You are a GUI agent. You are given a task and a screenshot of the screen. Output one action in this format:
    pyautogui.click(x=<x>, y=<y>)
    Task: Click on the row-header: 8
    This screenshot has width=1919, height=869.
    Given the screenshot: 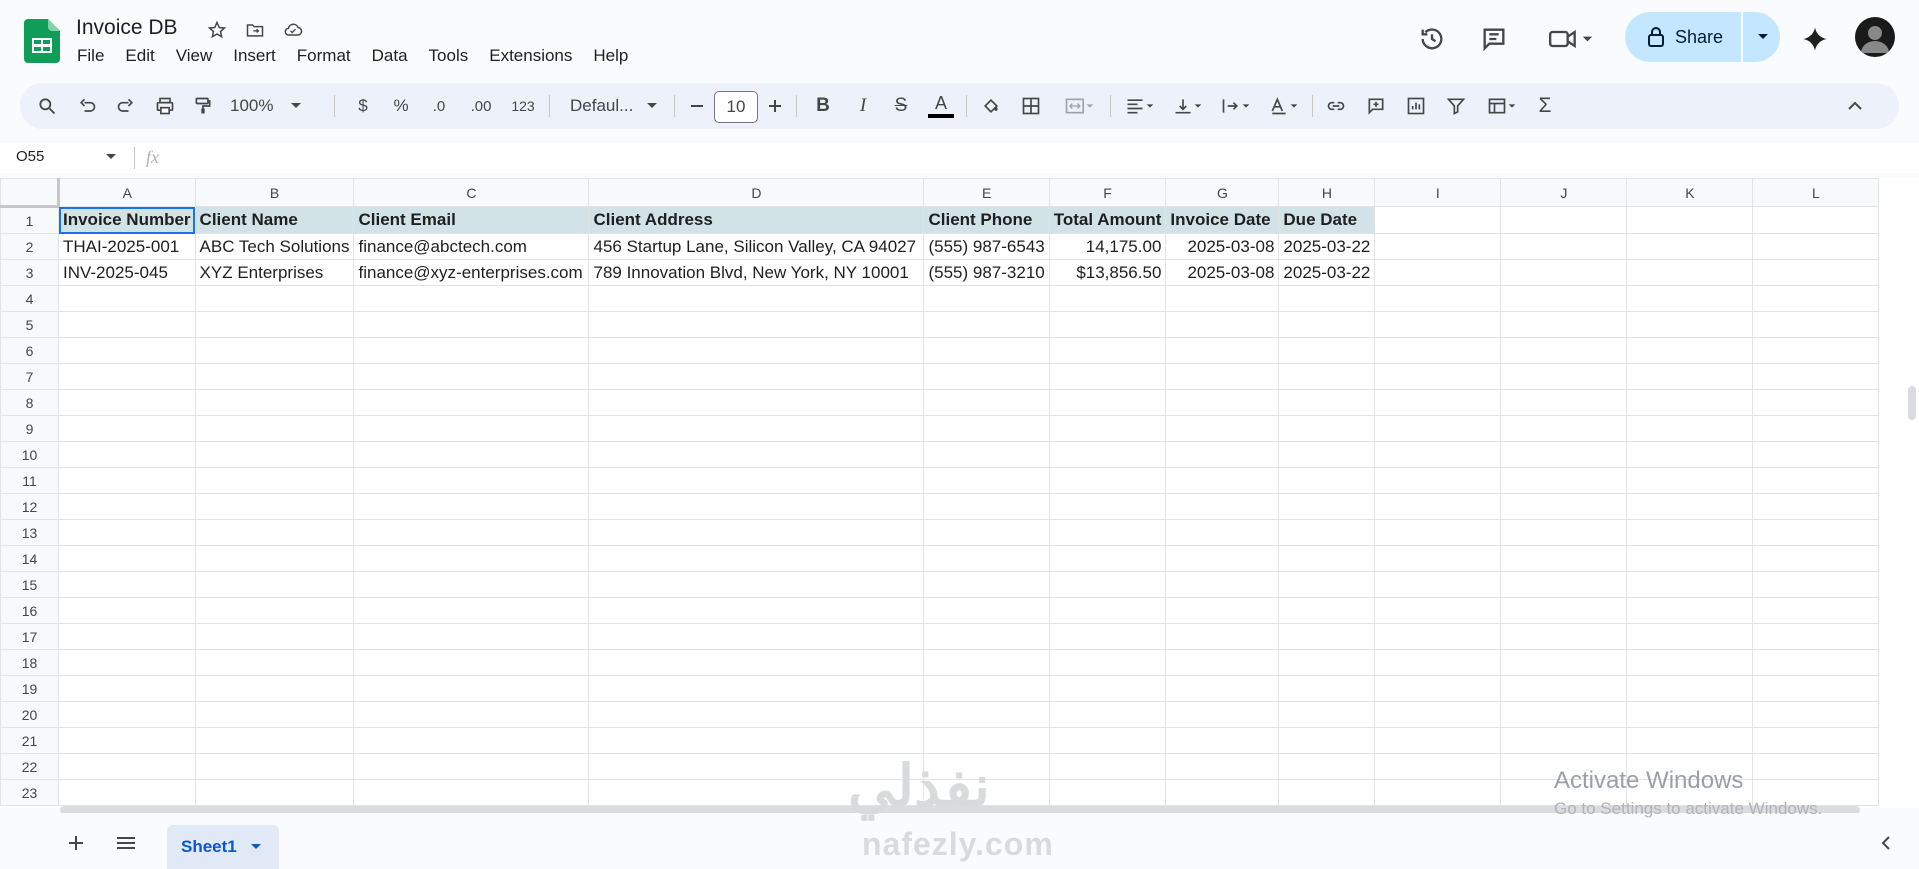 What is the action you would take?
    pyautogui.click(x=29, y=402)
    